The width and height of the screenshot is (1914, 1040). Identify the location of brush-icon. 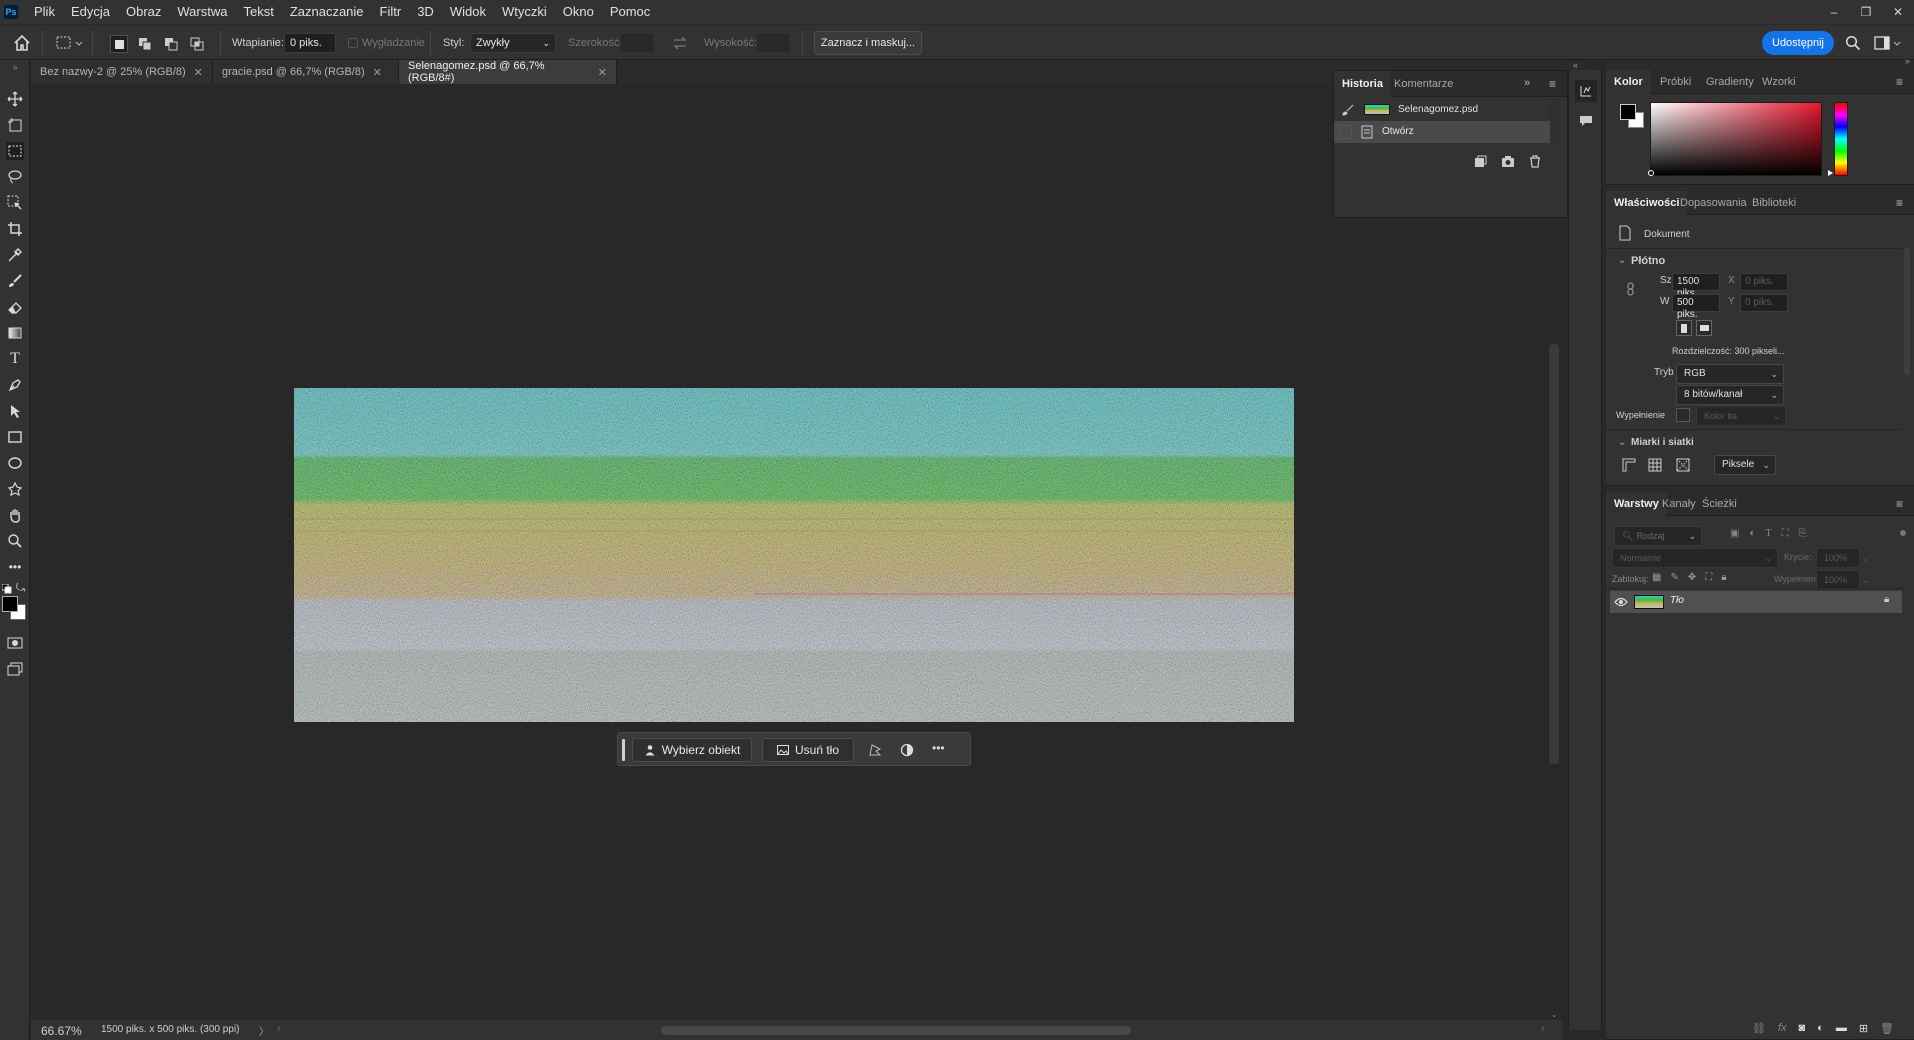
(15, 281).